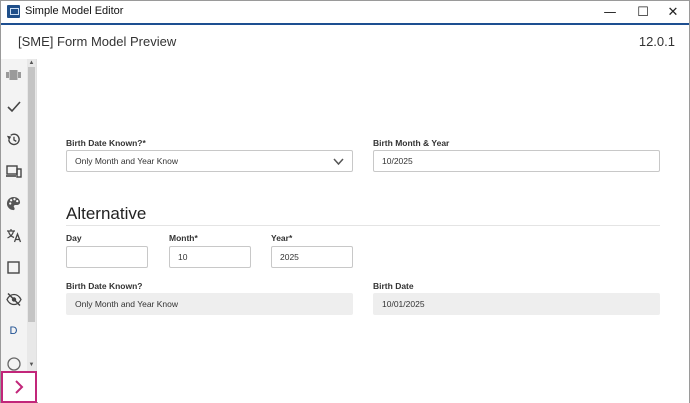 This screenshot has height=403, width=690. What do you see at coordinates (363, 225) in the screenshot?
I see `section-divider` at bounding box center [363, 225].